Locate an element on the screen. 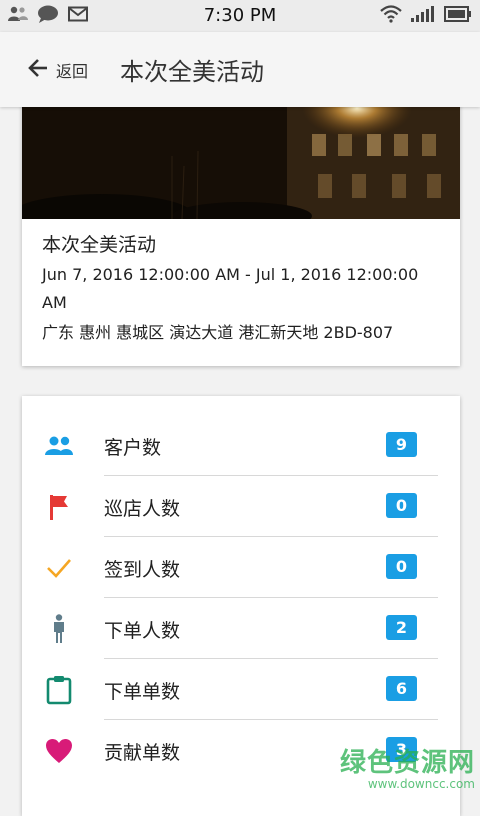 This screenshot has width=480, height=816. back-label: 返回 is located at coordinates (72, 71).